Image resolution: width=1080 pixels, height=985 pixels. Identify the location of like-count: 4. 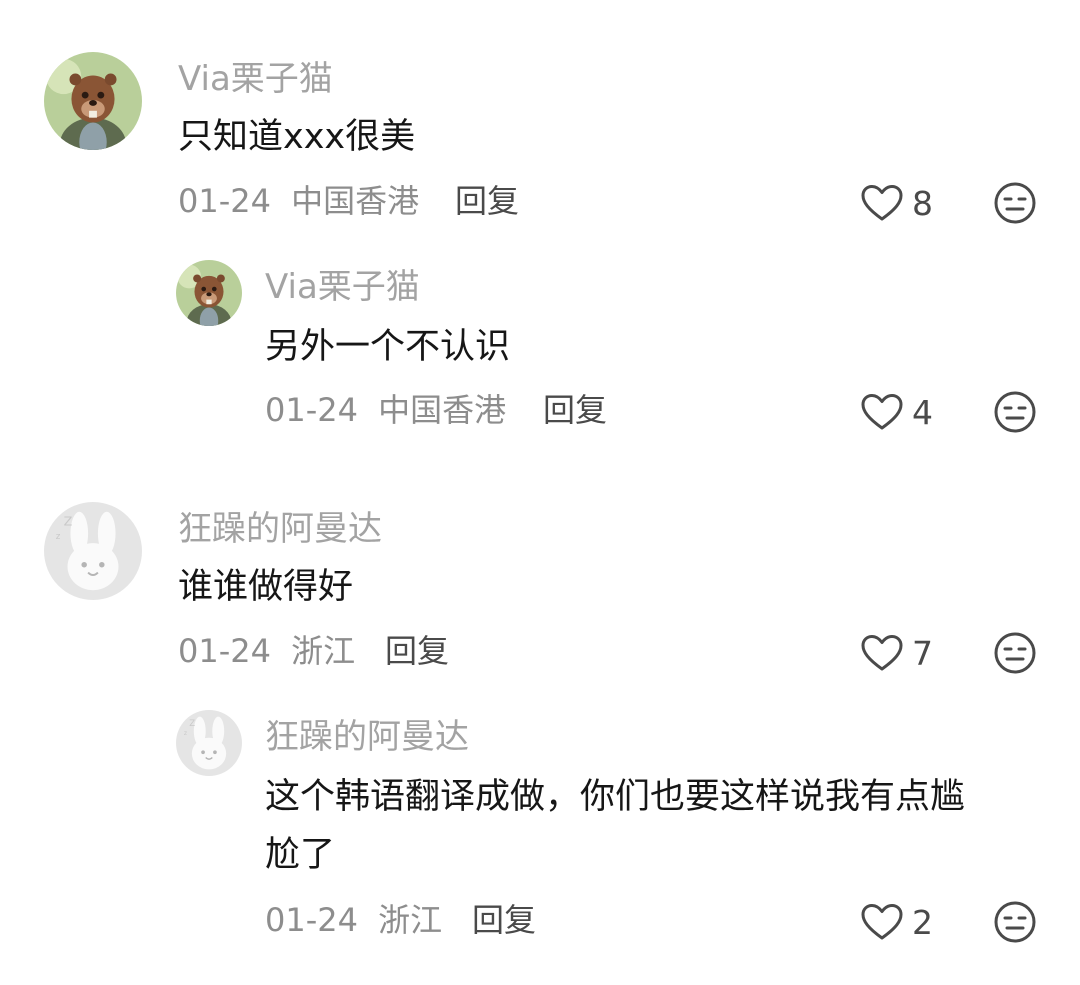
(922, 412).